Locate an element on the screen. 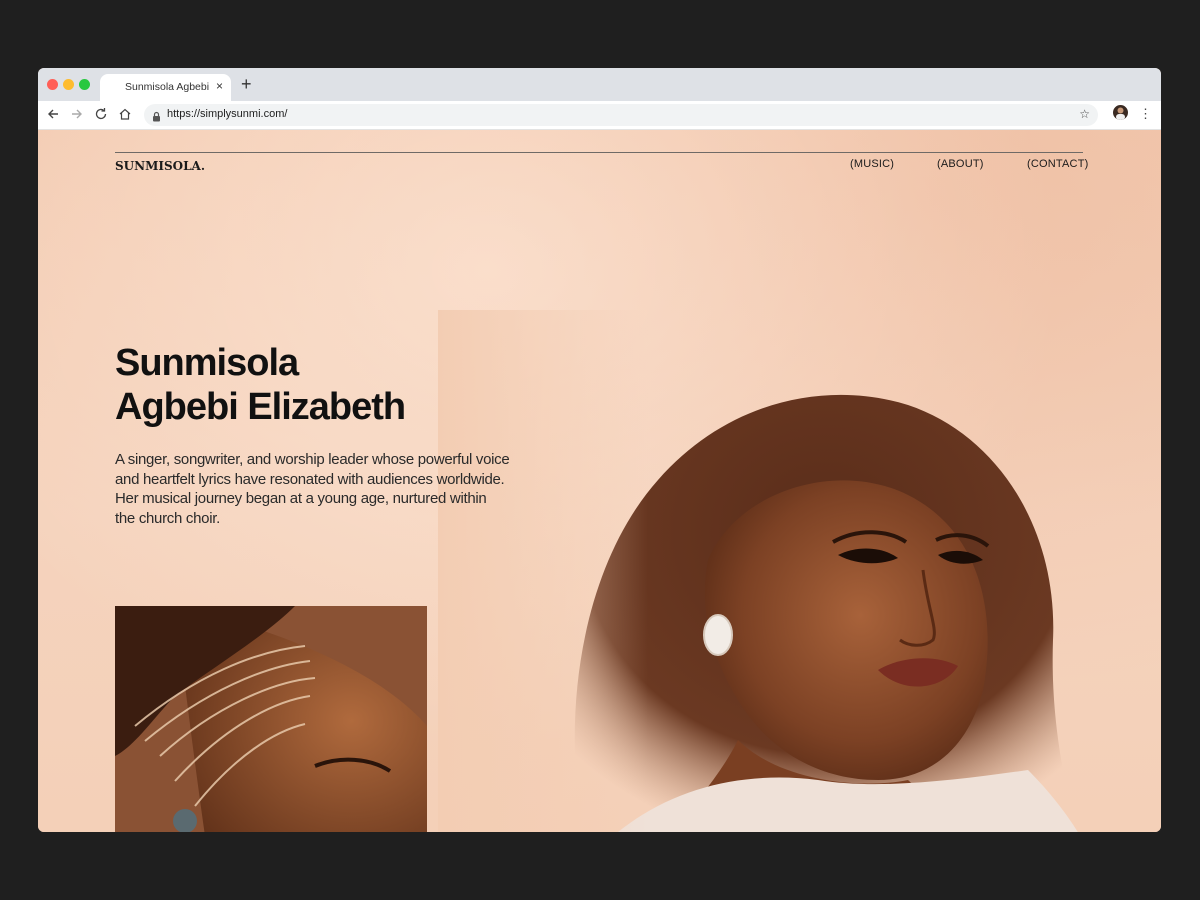  browser-tab: Sunmisola Agbebi × is located at coordinates (165, 87).